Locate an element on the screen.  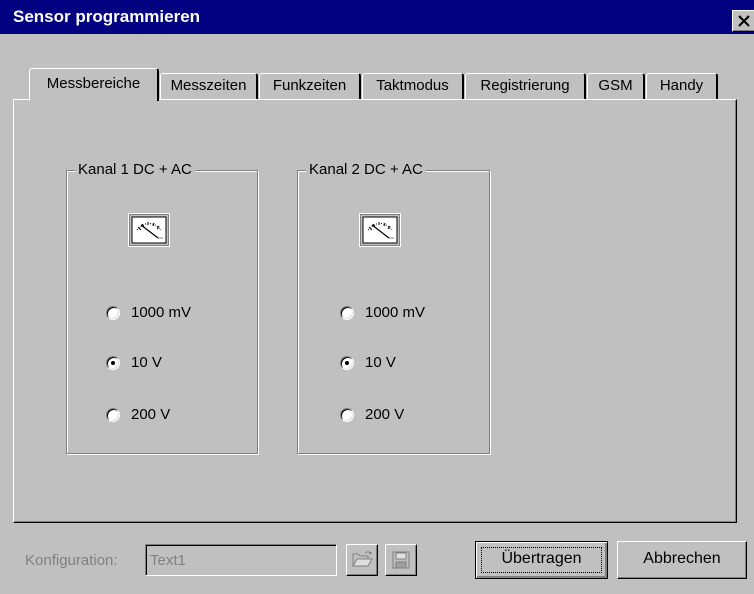
tab-messzeiten: Messzeiten is located at coordinates (209, 86).